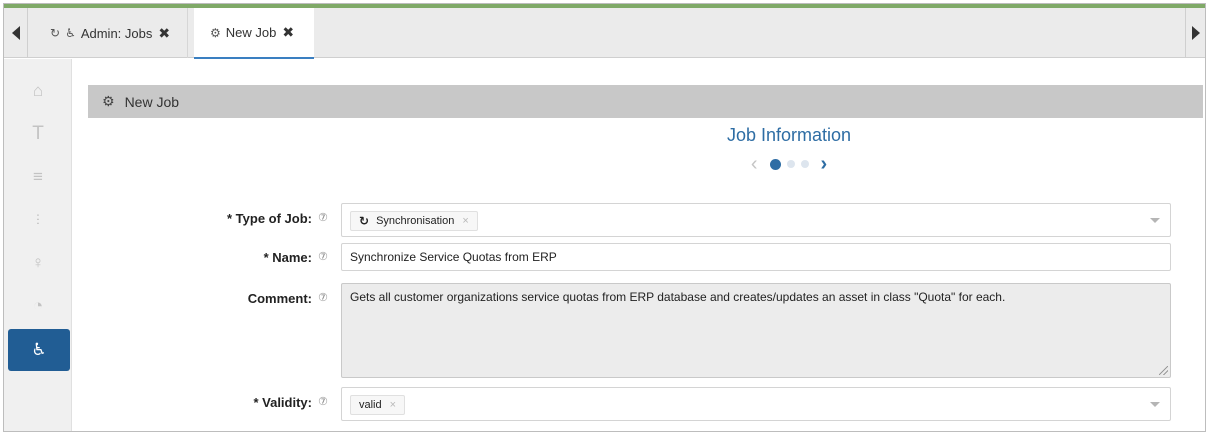  I want to click on type-of-job-value: Synchronisation, so click(415, 221).